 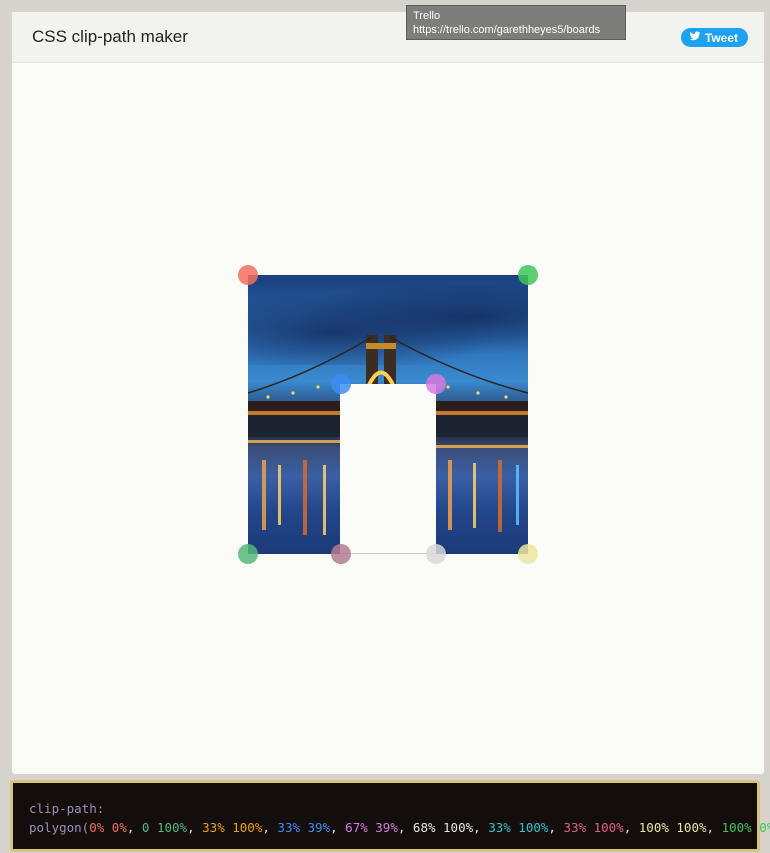 I want to click on tooltip-title: Trello, so click(x=427, y=16).